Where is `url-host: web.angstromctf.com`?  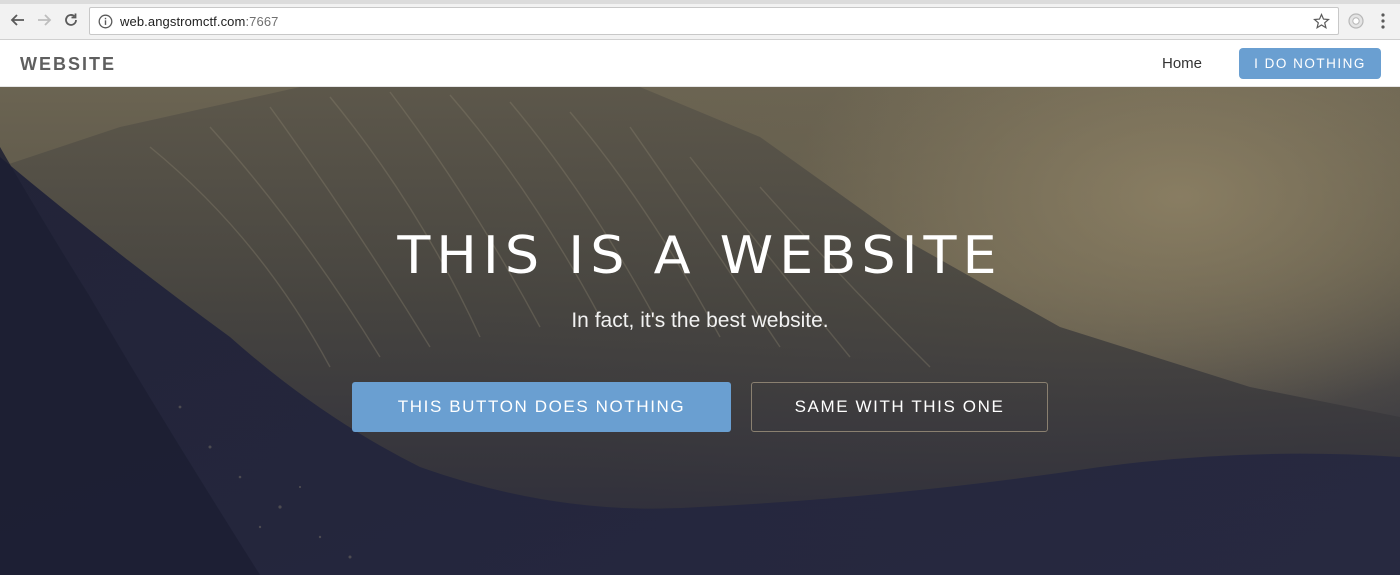
url-host: web.angstromctf.com is located at coordinates (183, 21).